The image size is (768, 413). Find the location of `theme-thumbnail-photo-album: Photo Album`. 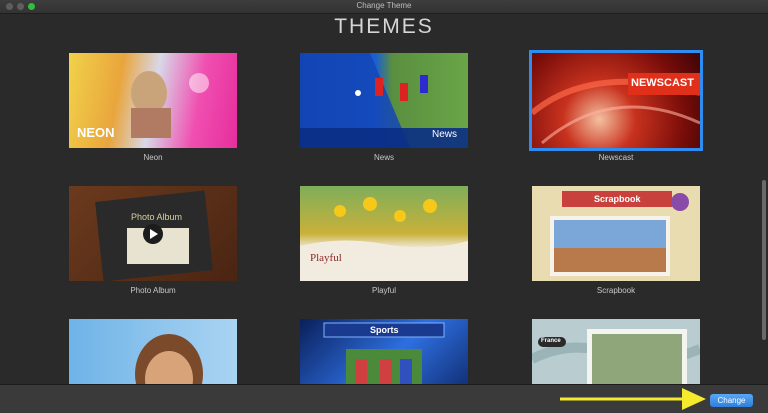

theme-thumbnail-photo-album: Photo Album is located at coordinates (153, 233).